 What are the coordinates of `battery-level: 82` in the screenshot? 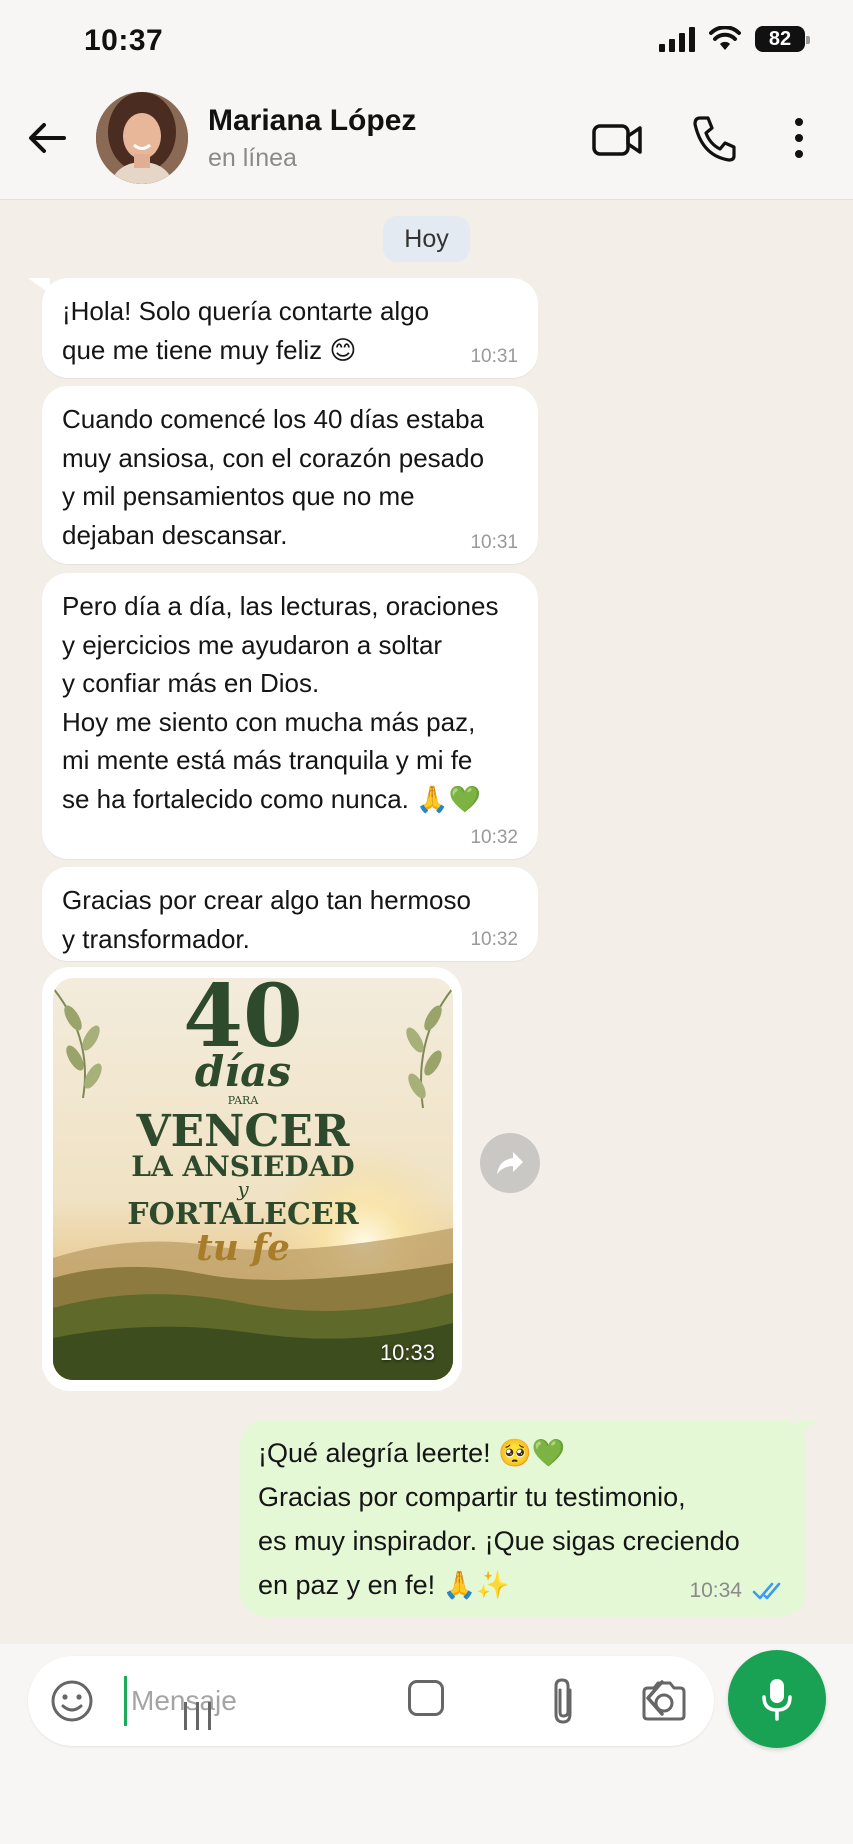 It's located at (780, 38).